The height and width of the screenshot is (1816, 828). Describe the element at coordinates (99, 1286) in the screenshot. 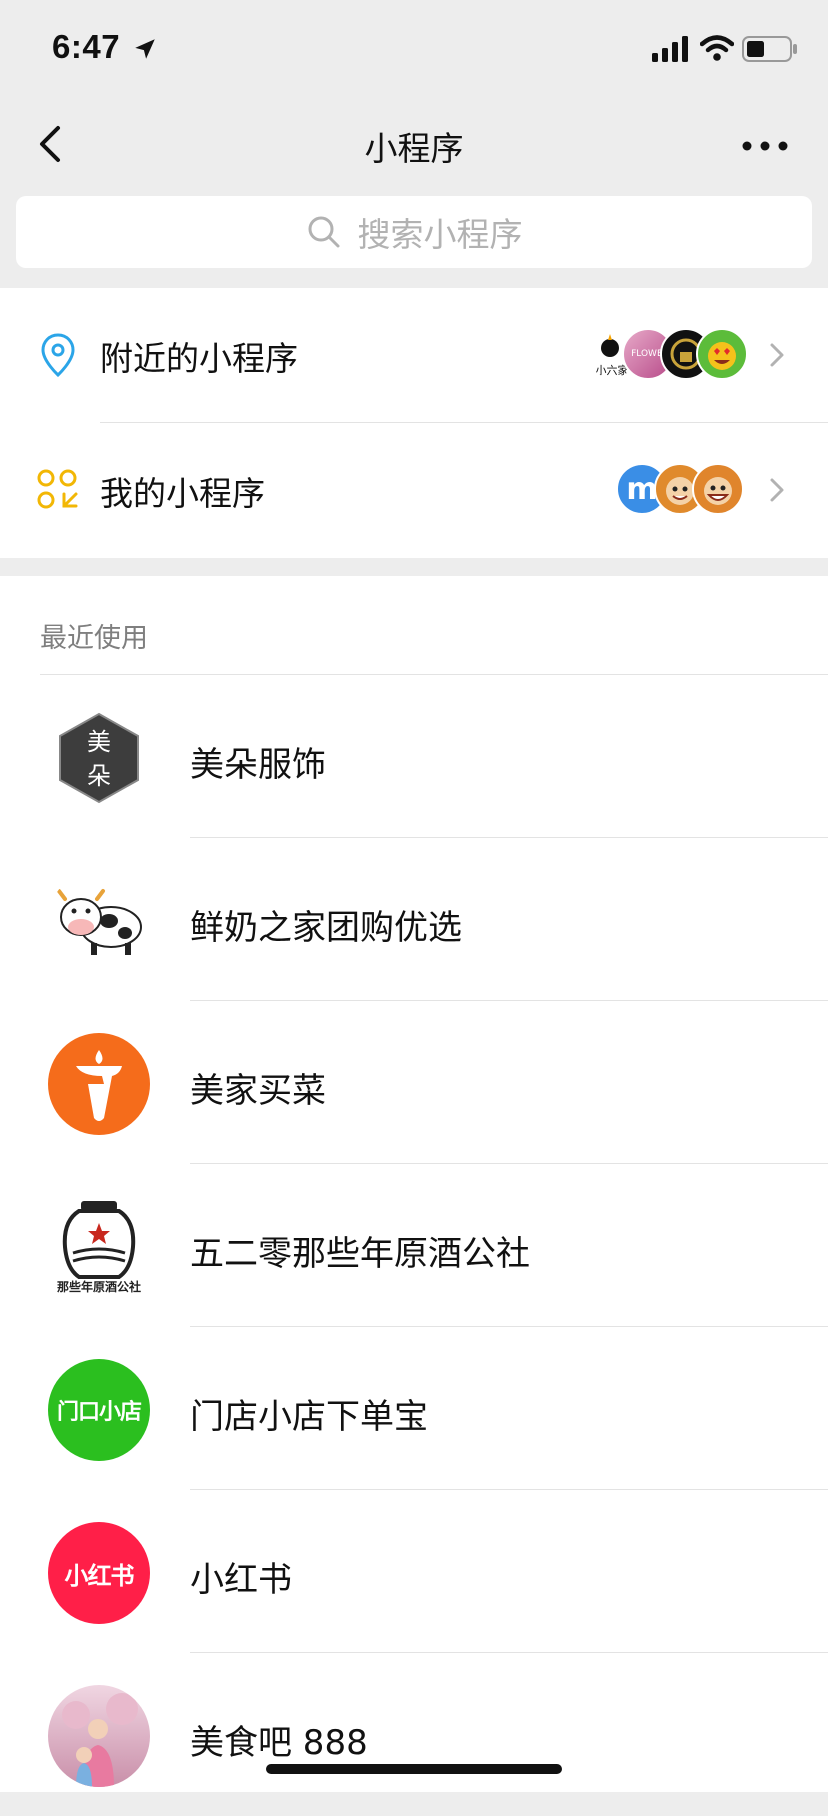

I see `svg-text: 那些年原酒公社` at that location.